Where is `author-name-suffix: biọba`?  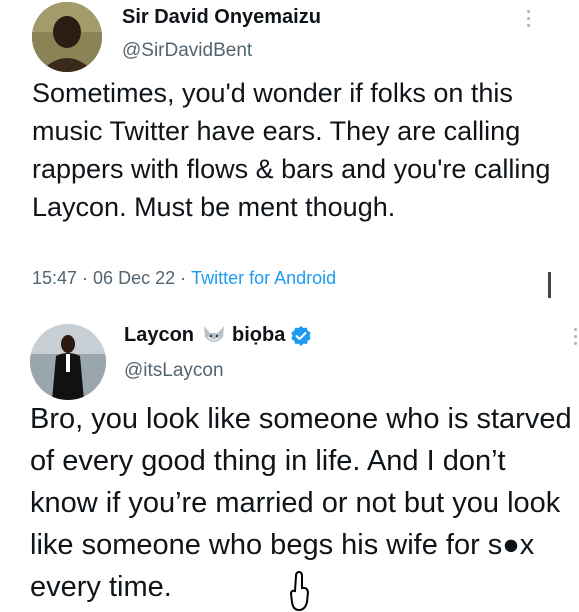 author-name-suffix: biọba is located at coordinates (258, 335).